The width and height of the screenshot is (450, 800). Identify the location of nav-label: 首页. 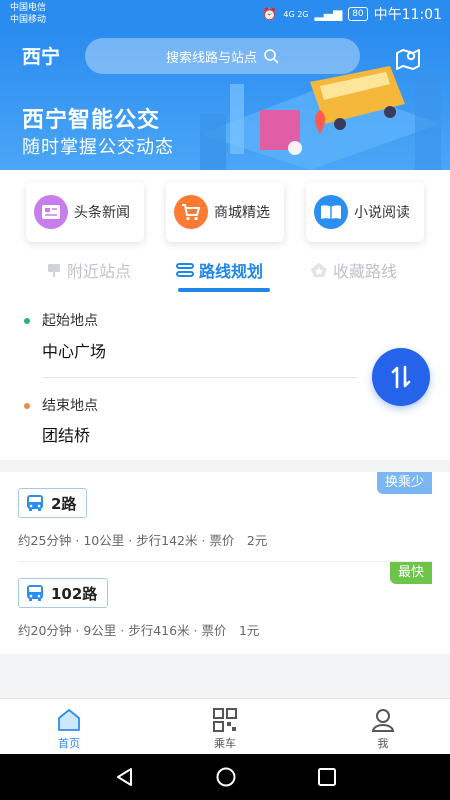
(69, 743).